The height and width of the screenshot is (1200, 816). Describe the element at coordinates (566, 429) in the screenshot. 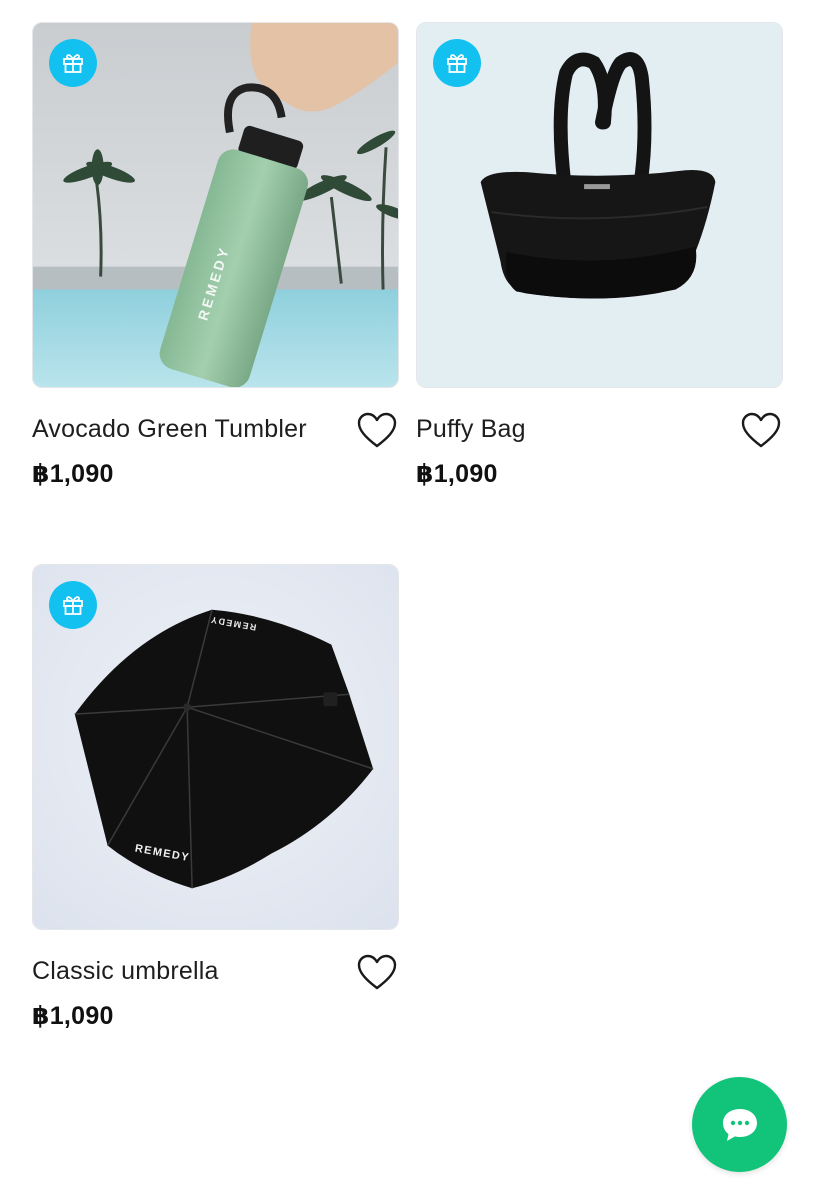

I see `product-title: Puffy Bag` at that location.